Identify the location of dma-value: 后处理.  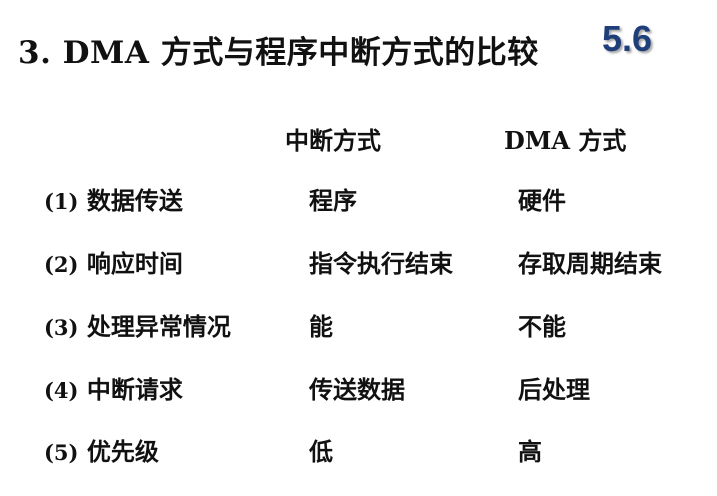
(554, 389).